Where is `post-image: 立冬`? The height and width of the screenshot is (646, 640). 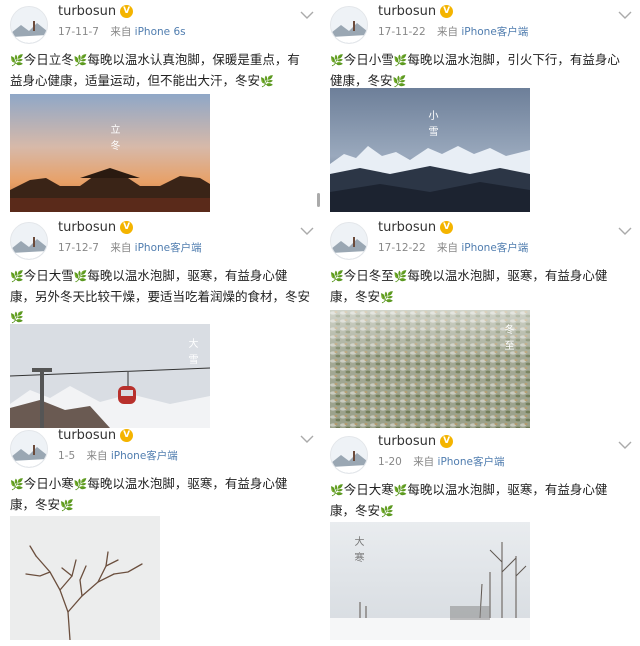 post-image: 立冬 is located at coordinates (110, 153).